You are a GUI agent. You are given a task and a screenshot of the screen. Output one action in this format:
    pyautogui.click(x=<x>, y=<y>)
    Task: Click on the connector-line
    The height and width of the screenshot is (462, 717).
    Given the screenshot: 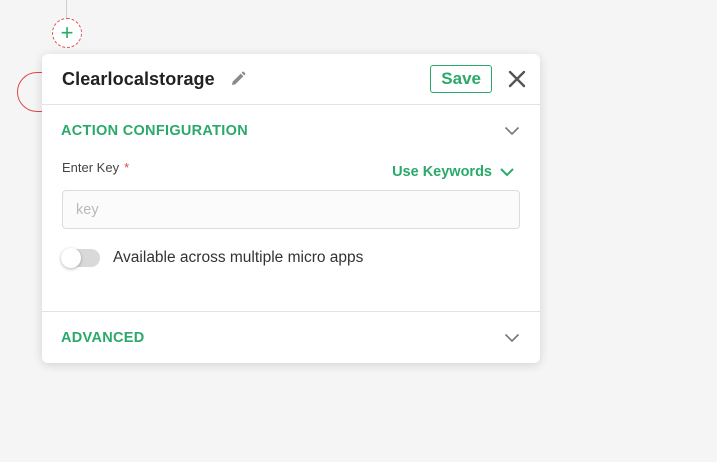 What is the action you would take?
    pyautogui.click(x=66, y=10)
    